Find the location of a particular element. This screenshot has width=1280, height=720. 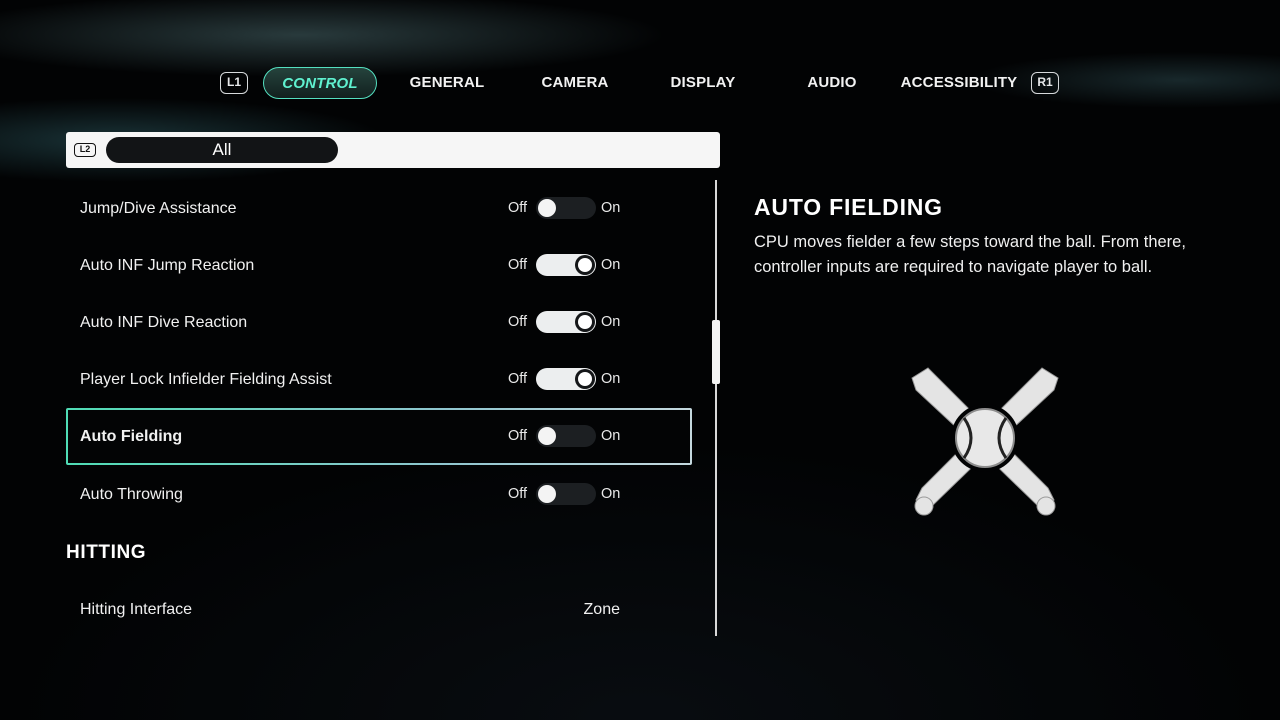

info-title: AUTO FIELDING is located at coordinates (848, 207).